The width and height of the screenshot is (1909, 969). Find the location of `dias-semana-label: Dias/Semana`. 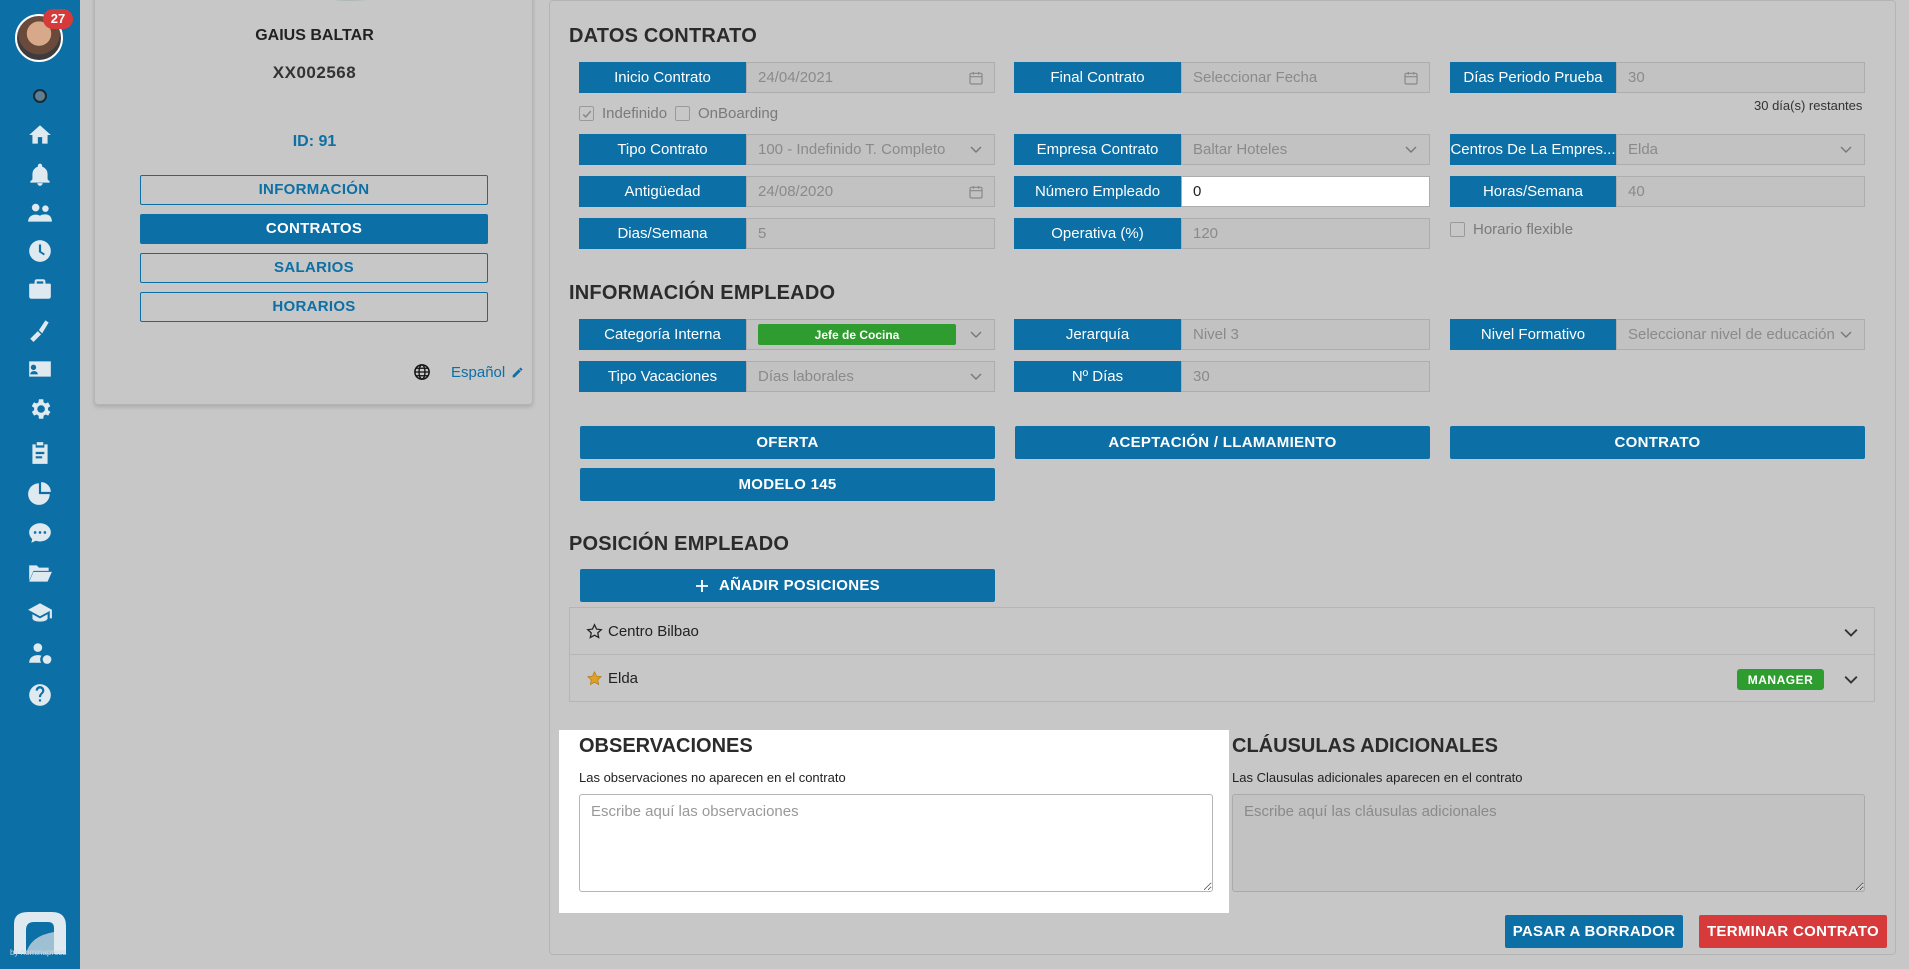

dias-semana-label: Dias/Semana is located at coordinates (662, 233).